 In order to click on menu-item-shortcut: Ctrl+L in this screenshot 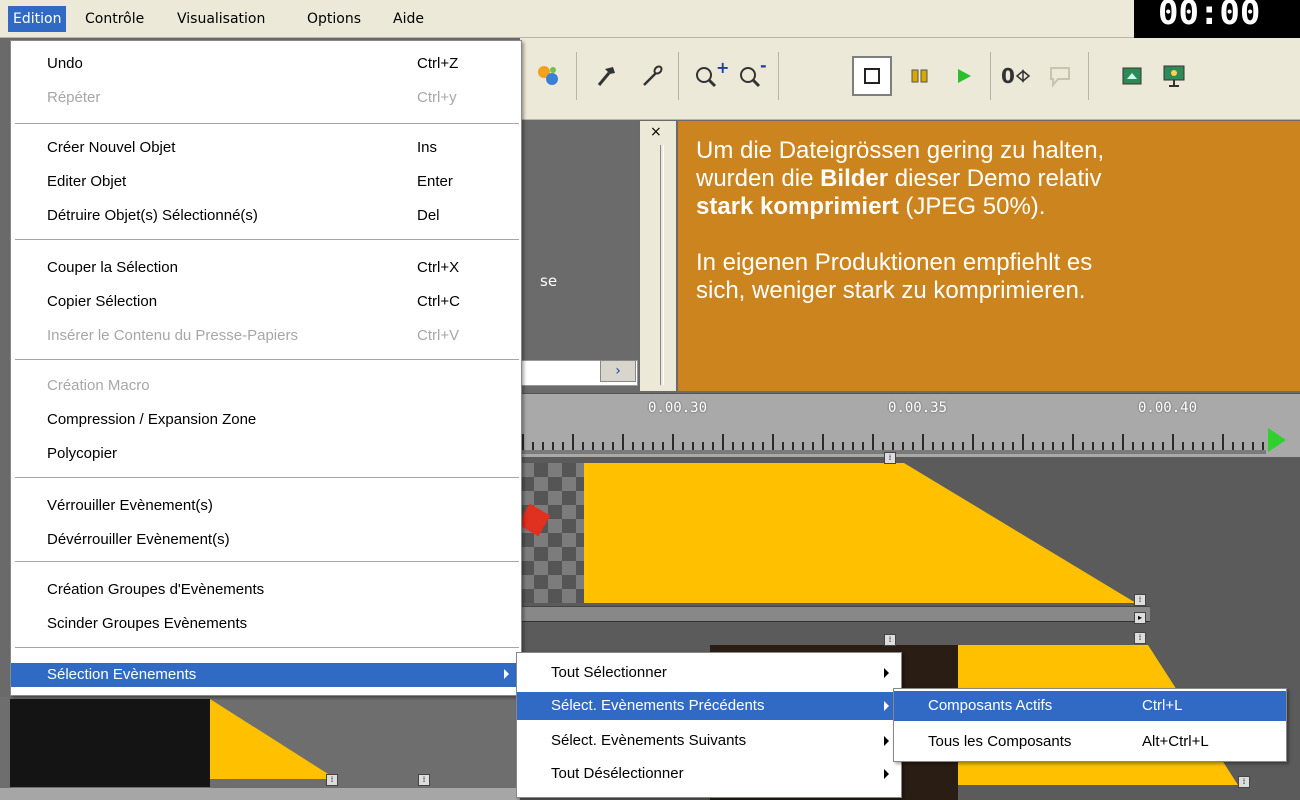, I will do `click(1162, 705)`.